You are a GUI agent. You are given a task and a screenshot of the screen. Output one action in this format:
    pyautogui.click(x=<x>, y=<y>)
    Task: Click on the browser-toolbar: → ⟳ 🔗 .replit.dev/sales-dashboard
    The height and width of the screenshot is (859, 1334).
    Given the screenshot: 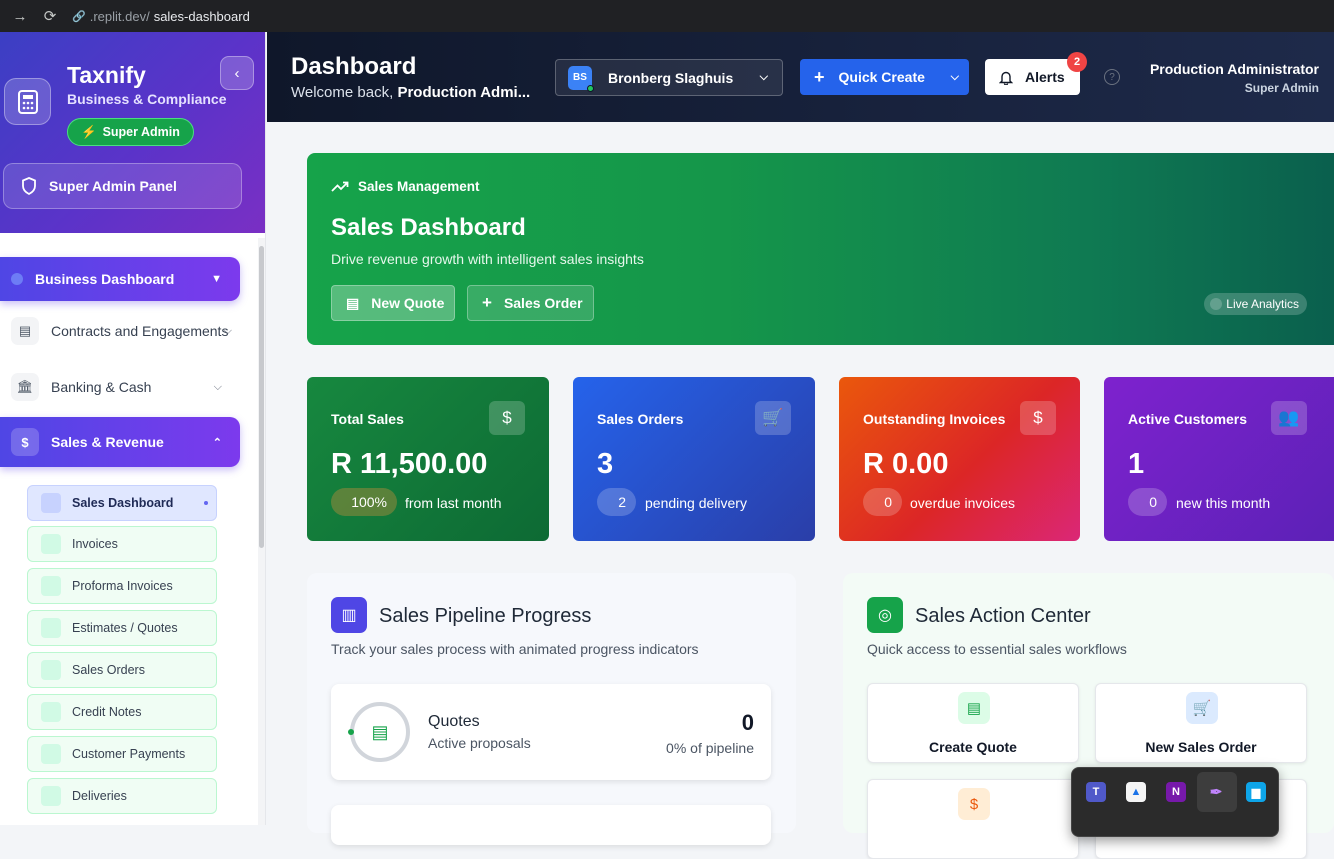 What is the action you would take?
    pyautogui.click(x=667, y=16)
    